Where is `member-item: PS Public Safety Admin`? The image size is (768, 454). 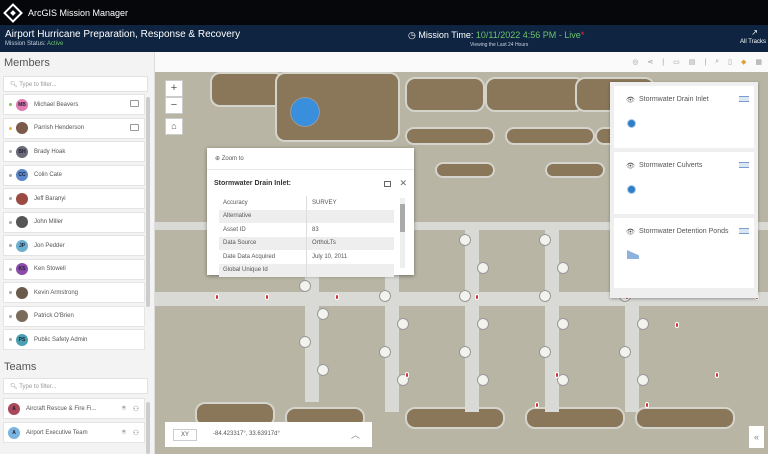
member-item: PS Public Safety Admin is located at coordinates (74, 339).